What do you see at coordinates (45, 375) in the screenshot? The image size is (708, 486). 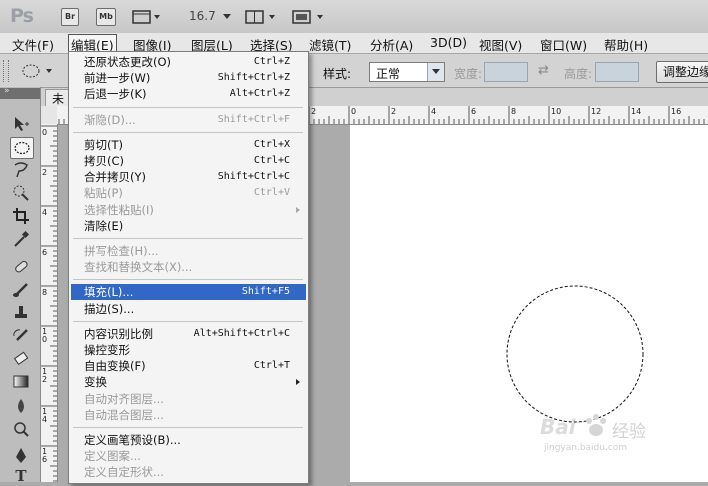 I see `ruler-label: 1 2` at bounding box center [45, 375].